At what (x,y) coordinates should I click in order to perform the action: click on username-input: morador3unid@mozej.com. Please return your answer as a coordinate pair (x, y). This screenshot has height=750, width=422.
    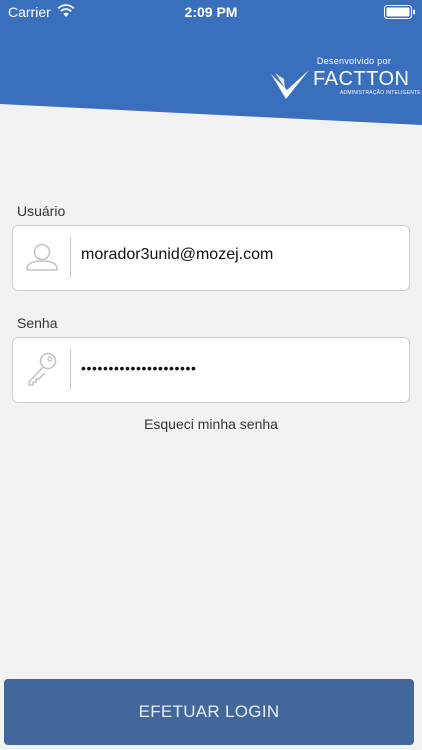
    Looking at the image, I should click on (177, 255).